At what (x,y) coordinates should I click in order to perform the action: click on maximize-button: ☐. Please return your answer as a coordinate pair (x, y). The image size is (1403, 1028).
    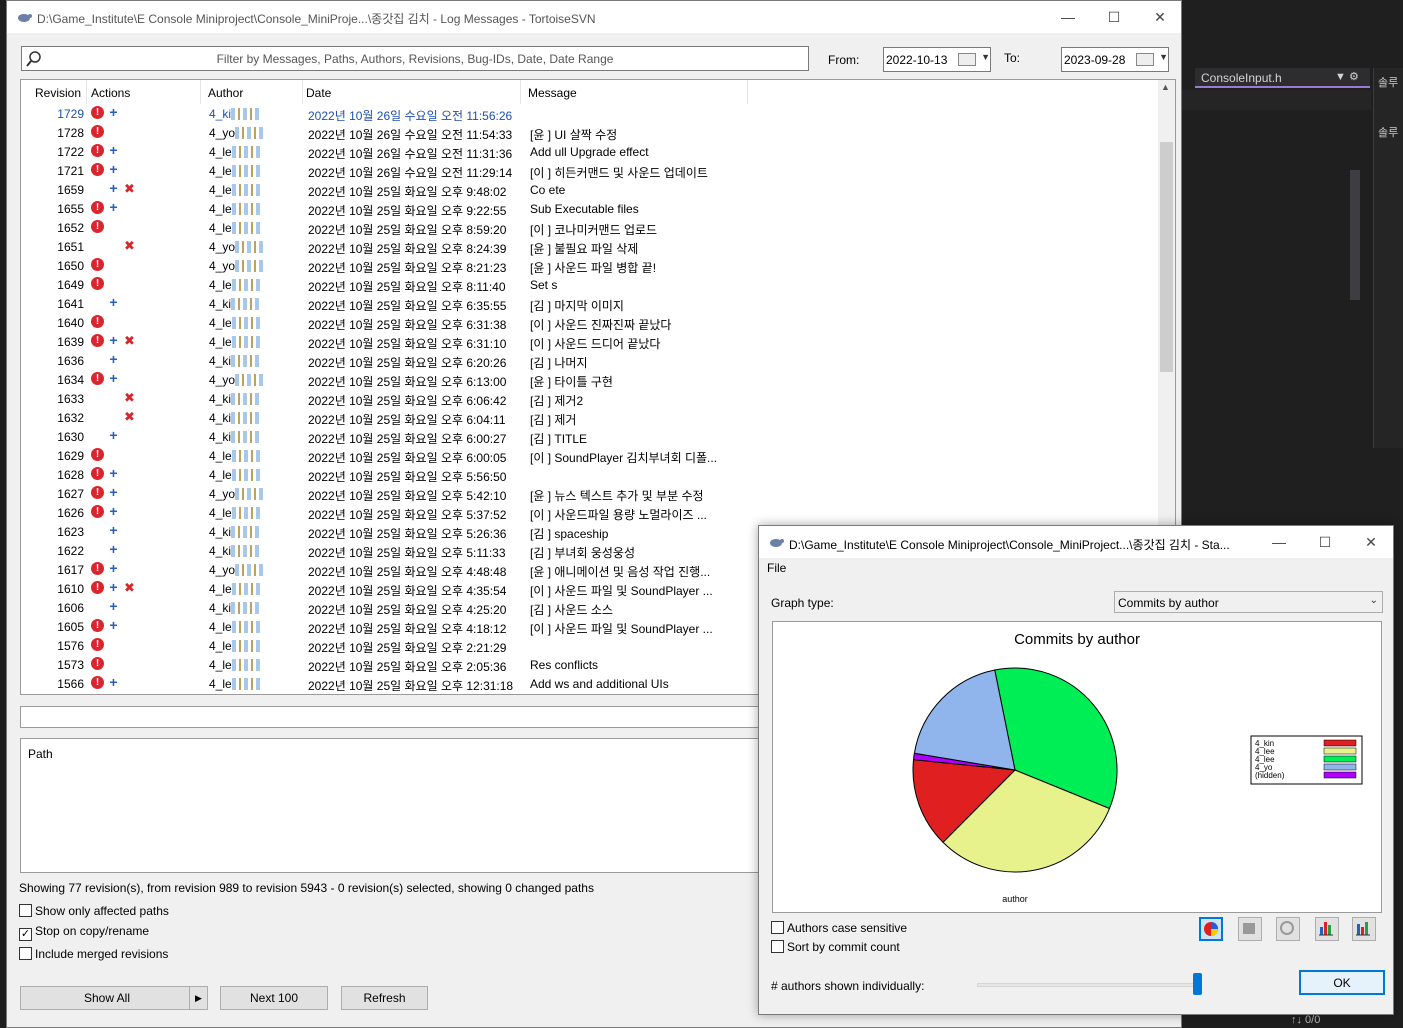
    Looking at the image, I should click on (1114, 17).